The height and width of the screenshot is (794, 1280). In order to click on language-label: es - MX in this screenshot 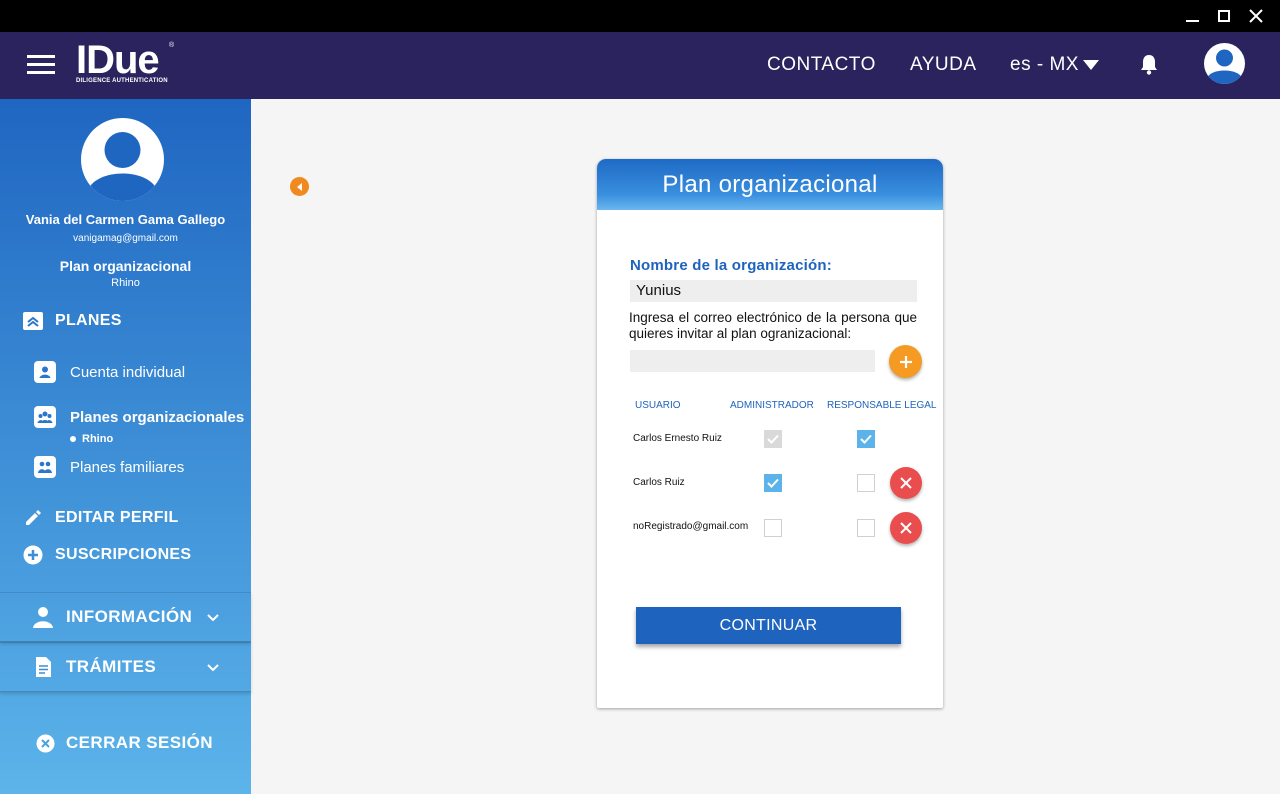, I will do `click(1044, 64)`.